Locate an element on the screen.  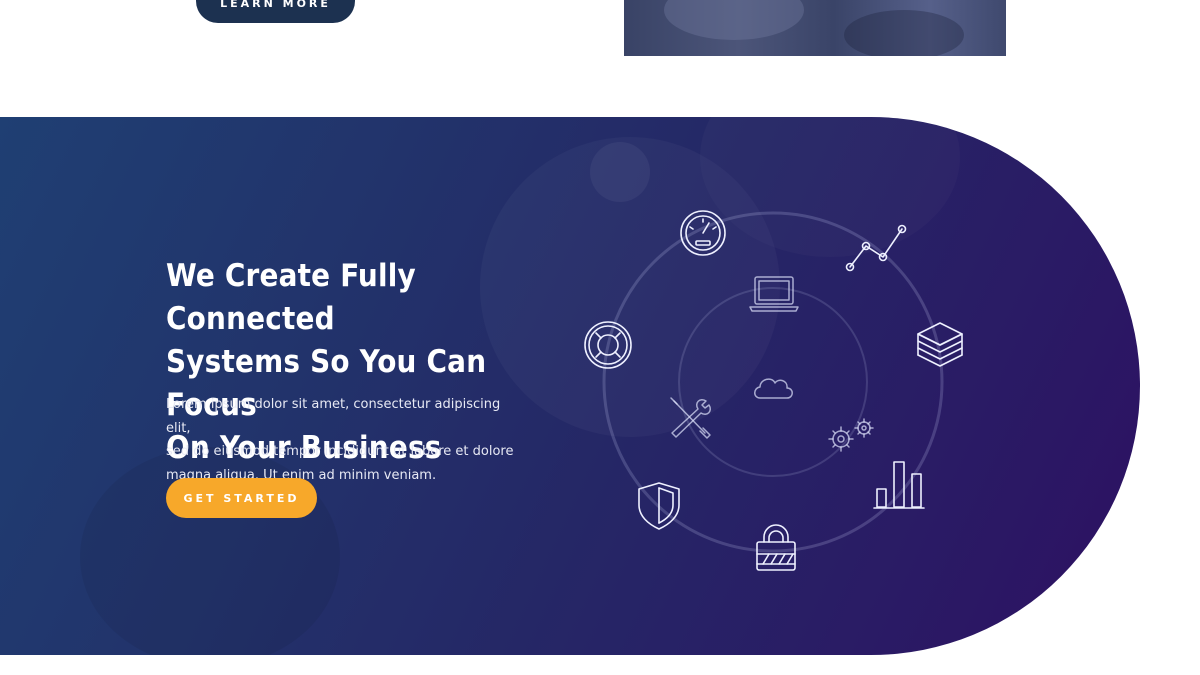
cloud-icon is located at coordinates (773, 388).